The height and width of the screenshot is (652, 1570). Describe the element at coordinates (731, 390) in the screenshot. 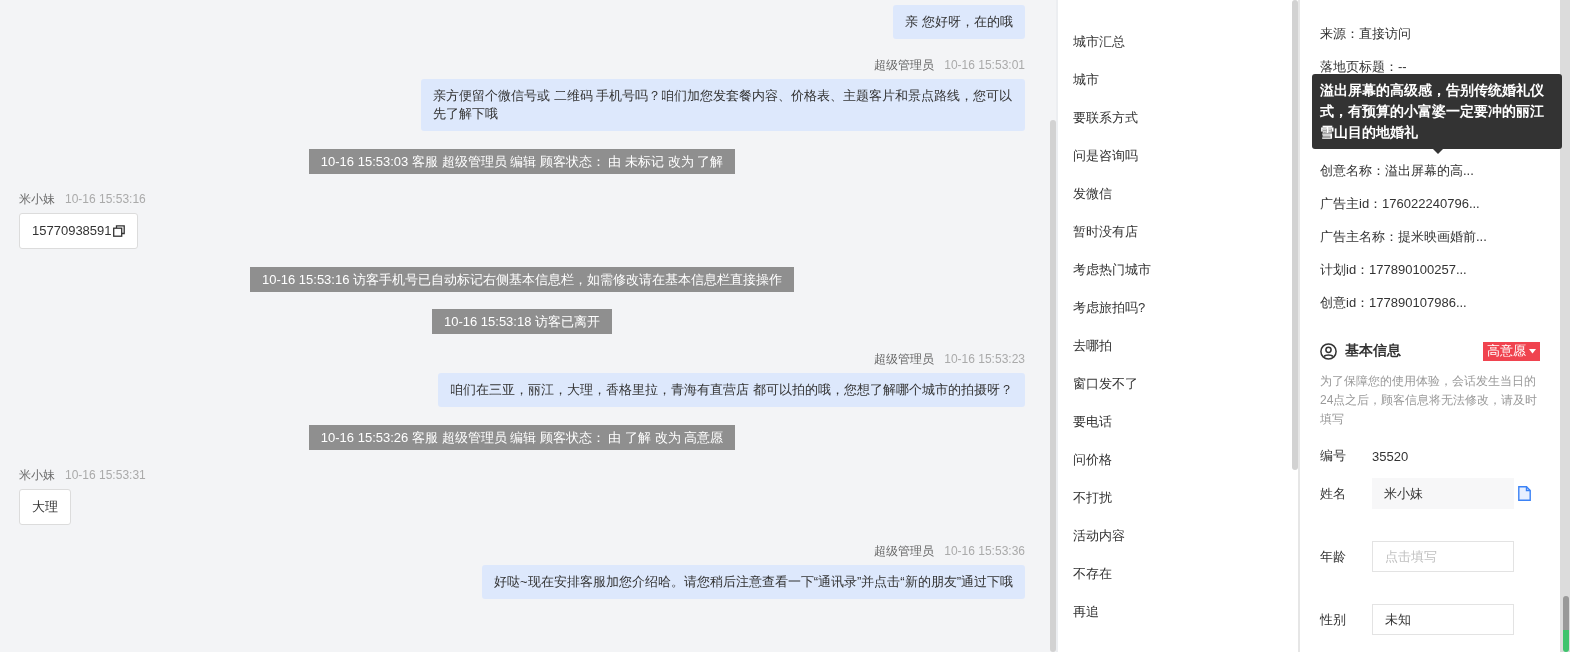

I see `message-text: 咱们在三亚，丽江，大理，香格里拉，青海有直营店 都可以拍的哦，您想了解哪个城市的拍摄呀？` at that location.